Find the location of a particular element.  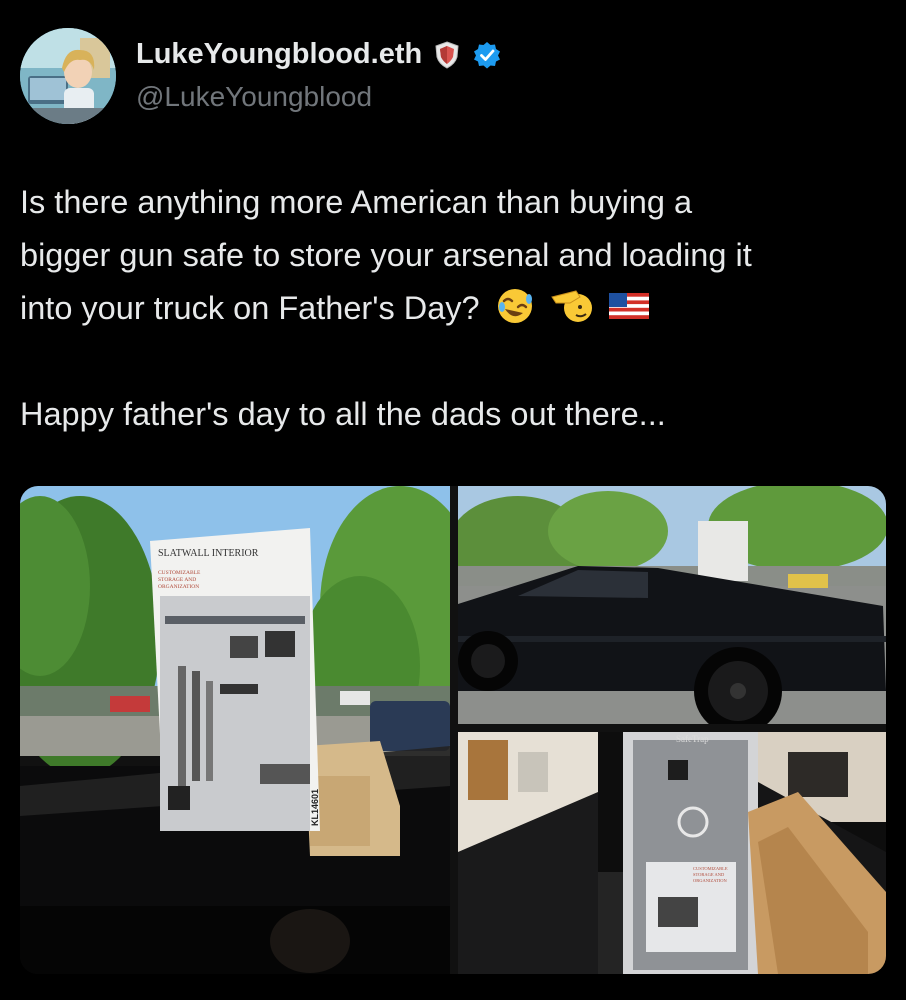

rolling-on-floor-laughing-emoji is located at coordinates (514, 306).